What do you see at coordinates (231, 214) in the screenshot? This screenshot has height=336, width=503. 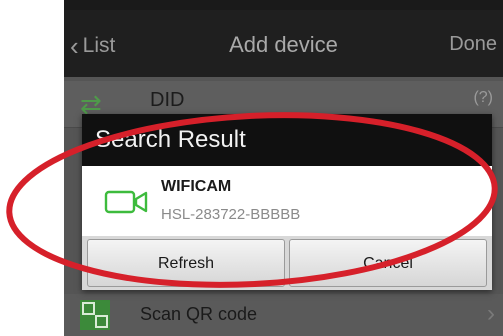 I see `device-uid: HSL-283722-BBBBB` at bounding box center [231, 214].